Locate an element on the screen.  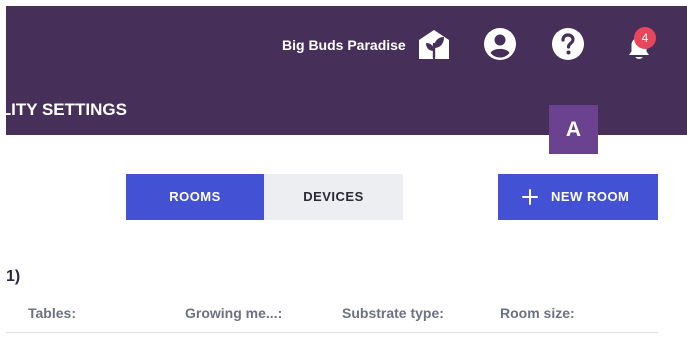
column-header-growing-medium: Growing me...: is located at coordinates (234, 313).